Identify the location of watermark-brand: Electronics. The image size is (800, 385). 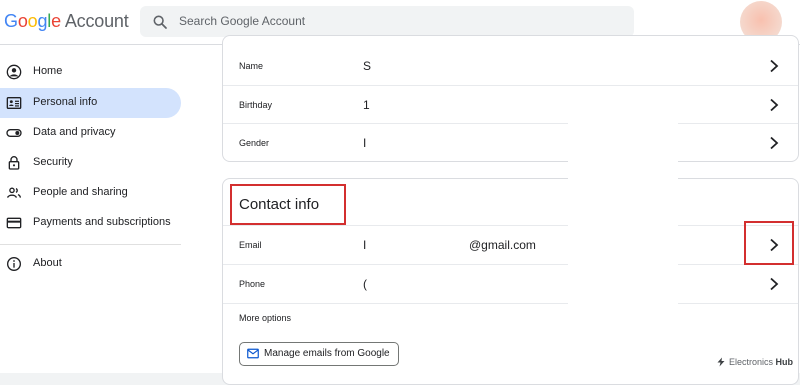
(751, 362).